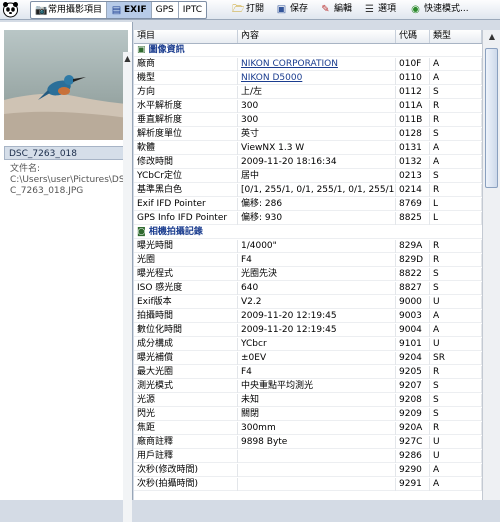  Describe the element at coordinates (308, 442) in the screenshot. I see `table-row: 廠商註釋 9898 Byte 927C U` at that location.